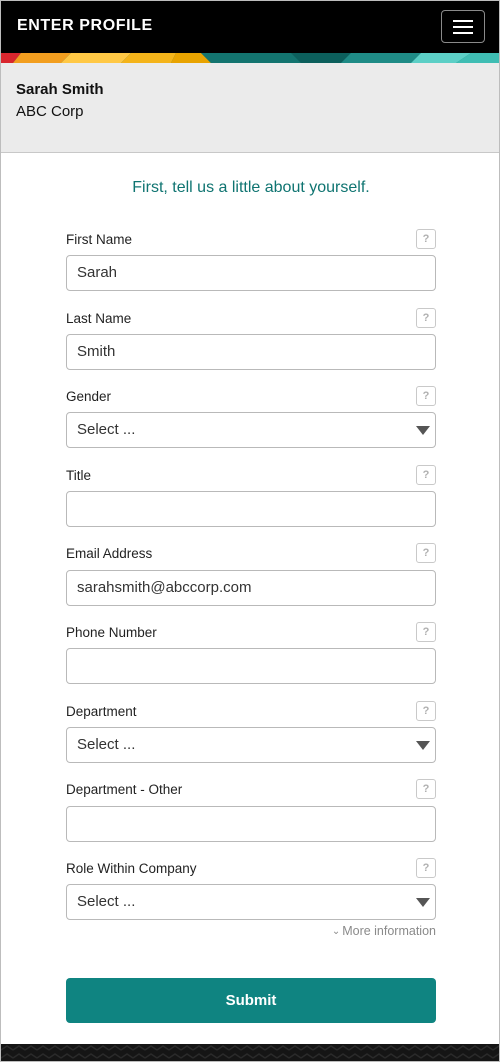 The width and height of the screenshot is (500, 1062). What do you see at coordinates (426, 868) in the screenshot?
I see `role-help-icon: ?` at bounding box center [426, 868].